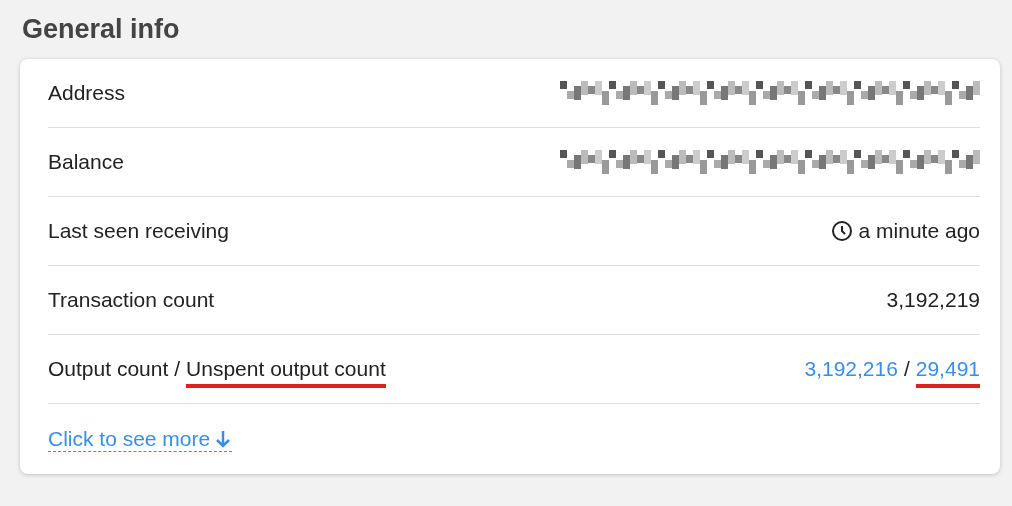 Image resolution: width=1012 pixels, height=506 pixels. I want to click on see-more-link: Click to see more, so click(140, 439).